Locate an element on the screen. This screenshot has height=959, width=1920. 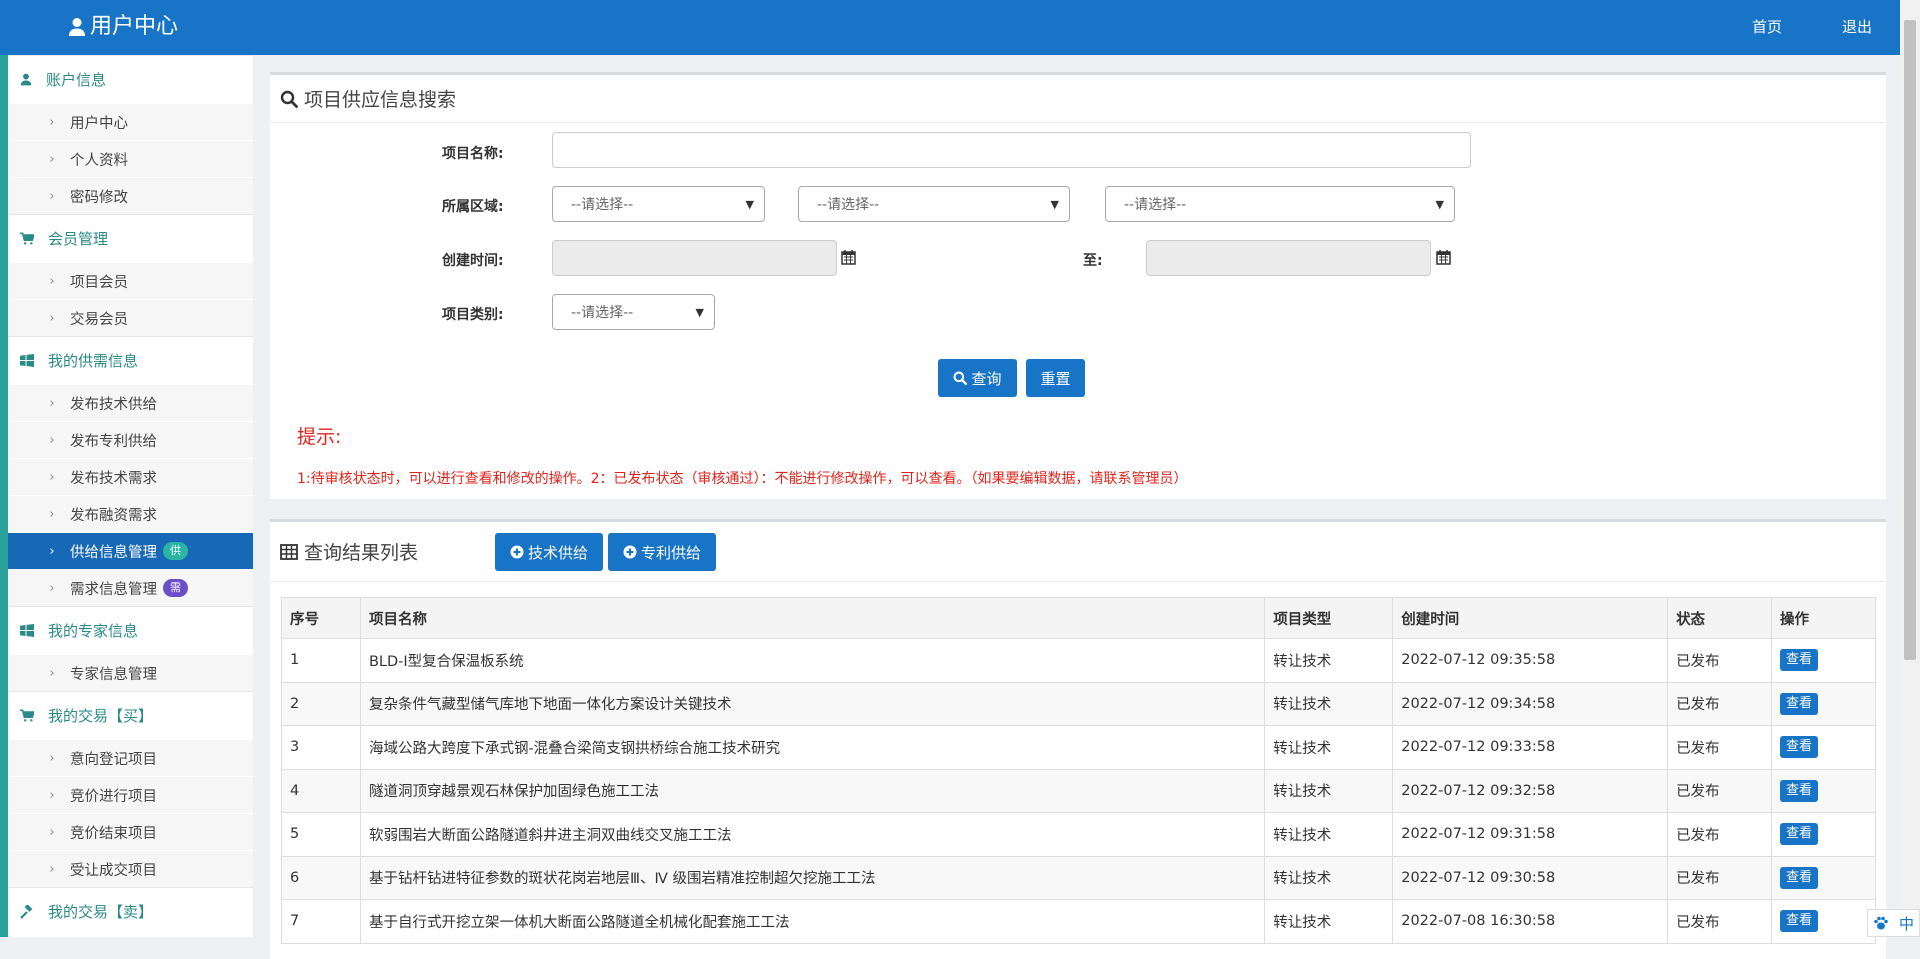
search-panel-title: 项目供应信息搜索 is located at coordinates (1078, 99).